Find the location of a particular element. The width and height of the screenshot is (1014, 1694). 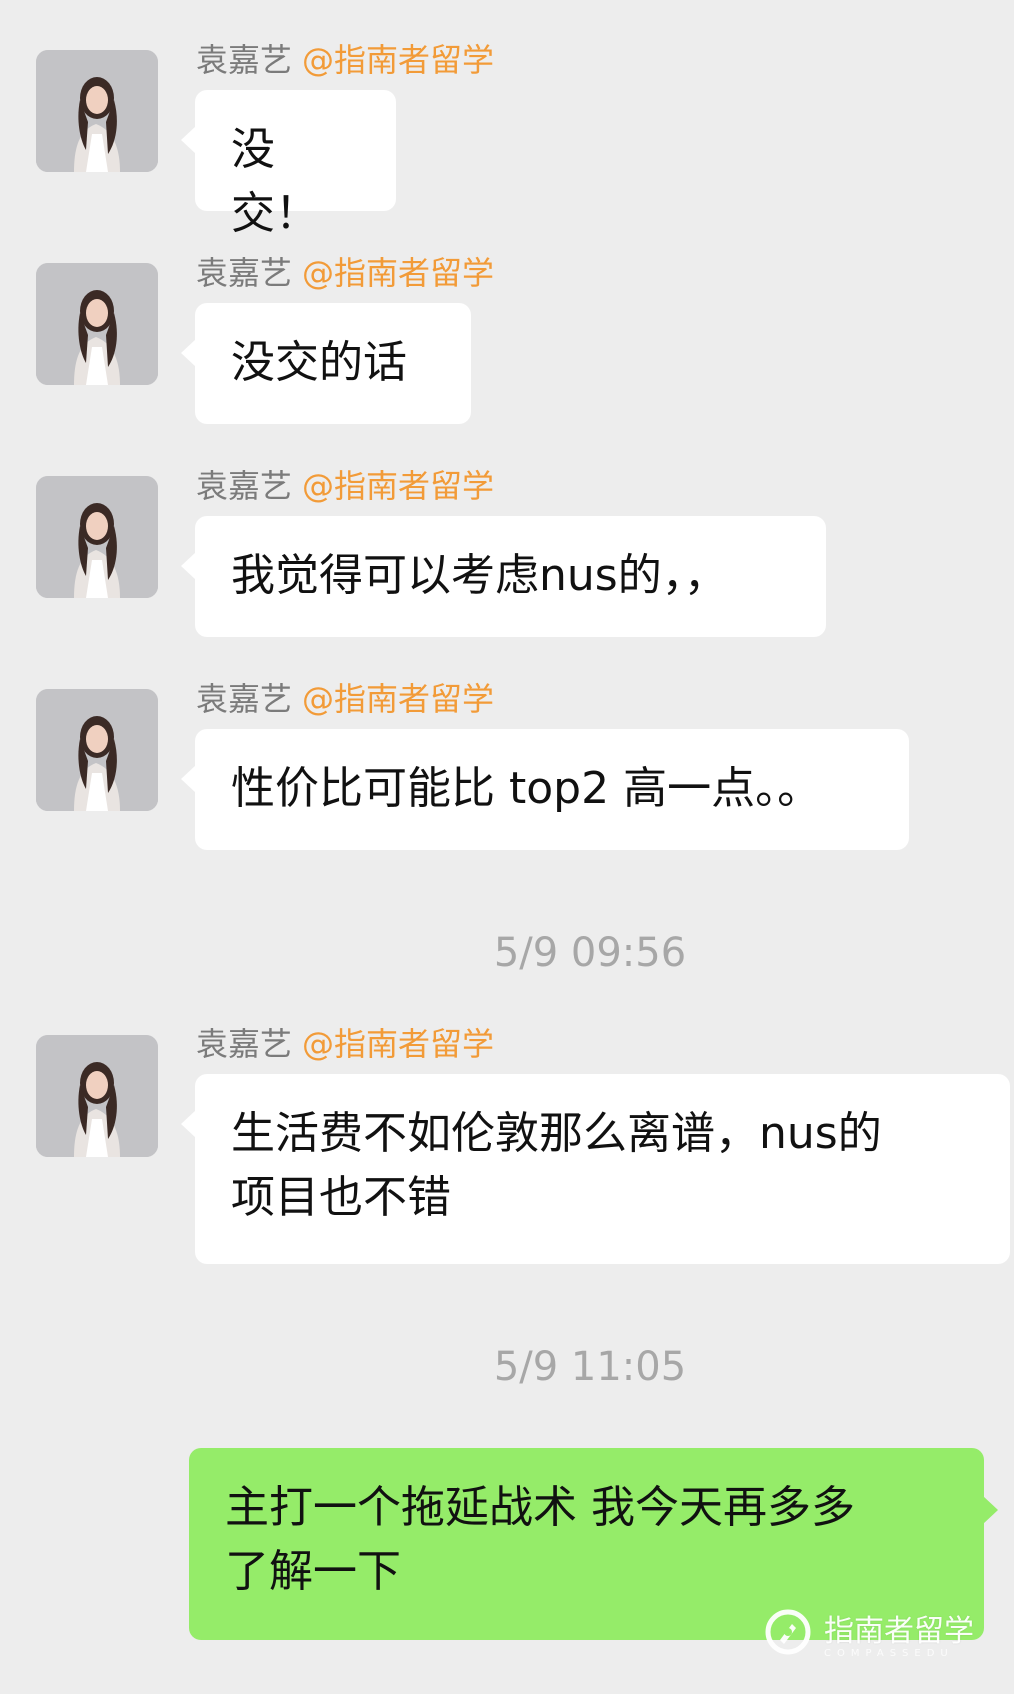

timestamp: 5/9 09:56 is located at coordinates (590, 953).